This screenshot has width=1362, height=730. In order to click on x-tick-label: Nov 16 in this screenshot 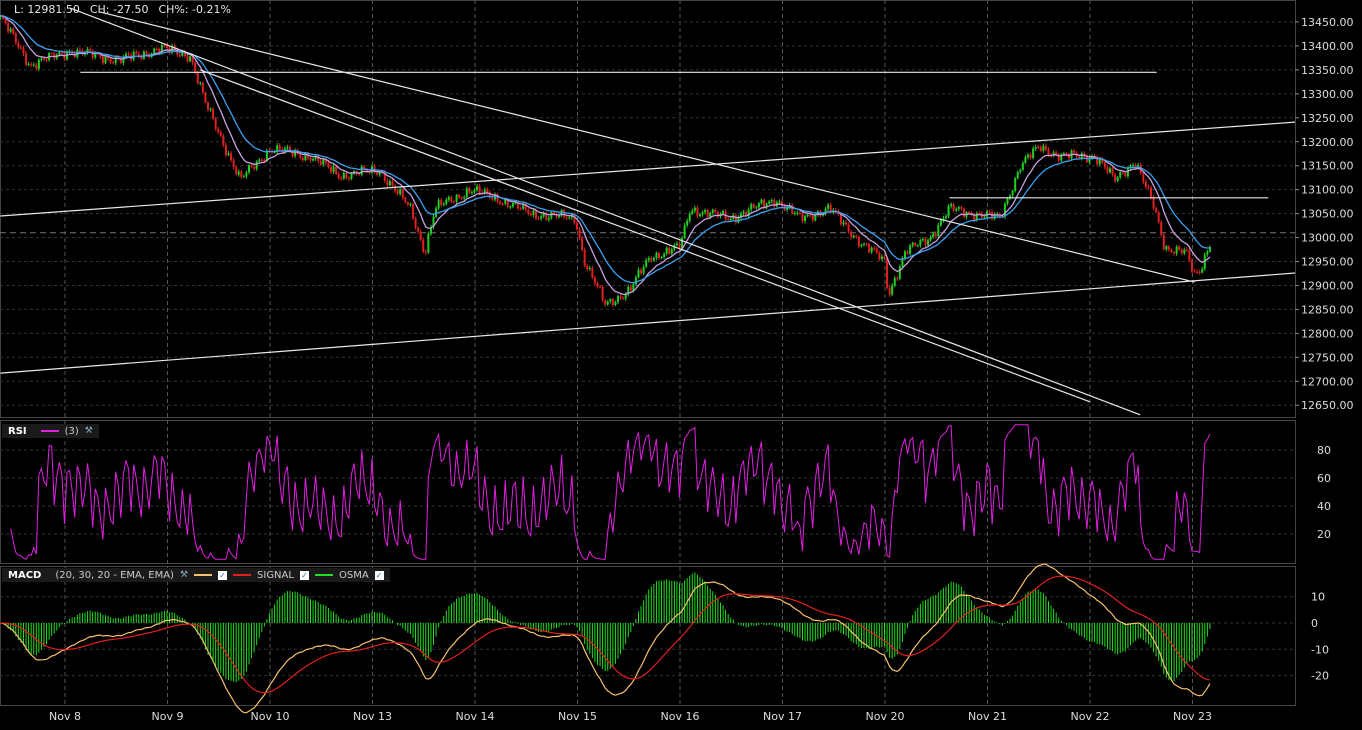, I will do `click(680, 716)`.